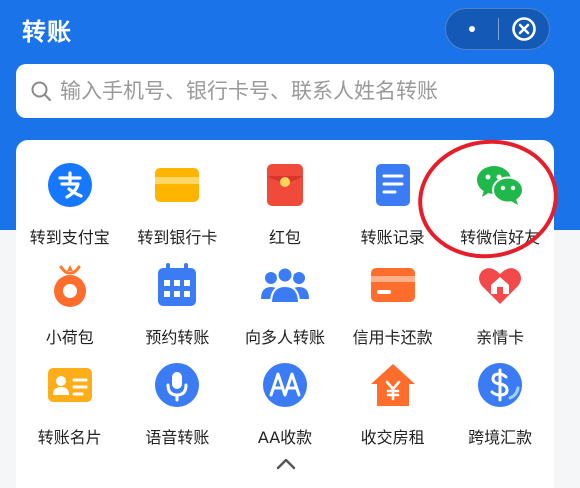  I want to click on grid-item-scheduled: 预约转账, so click(178, 304).